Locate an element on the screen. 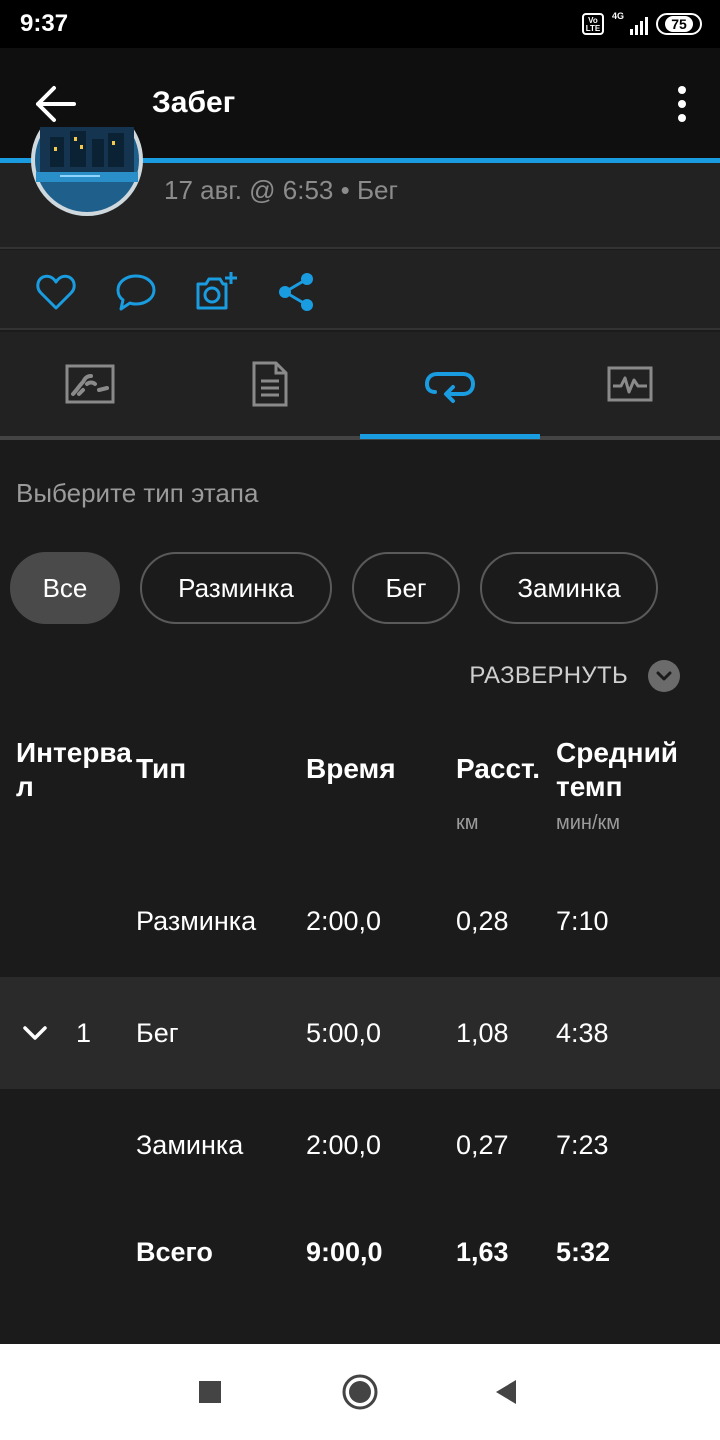 This screenshot has height=1440, width=720. row-distance: 0,28 is located at coordinates (482, 920).